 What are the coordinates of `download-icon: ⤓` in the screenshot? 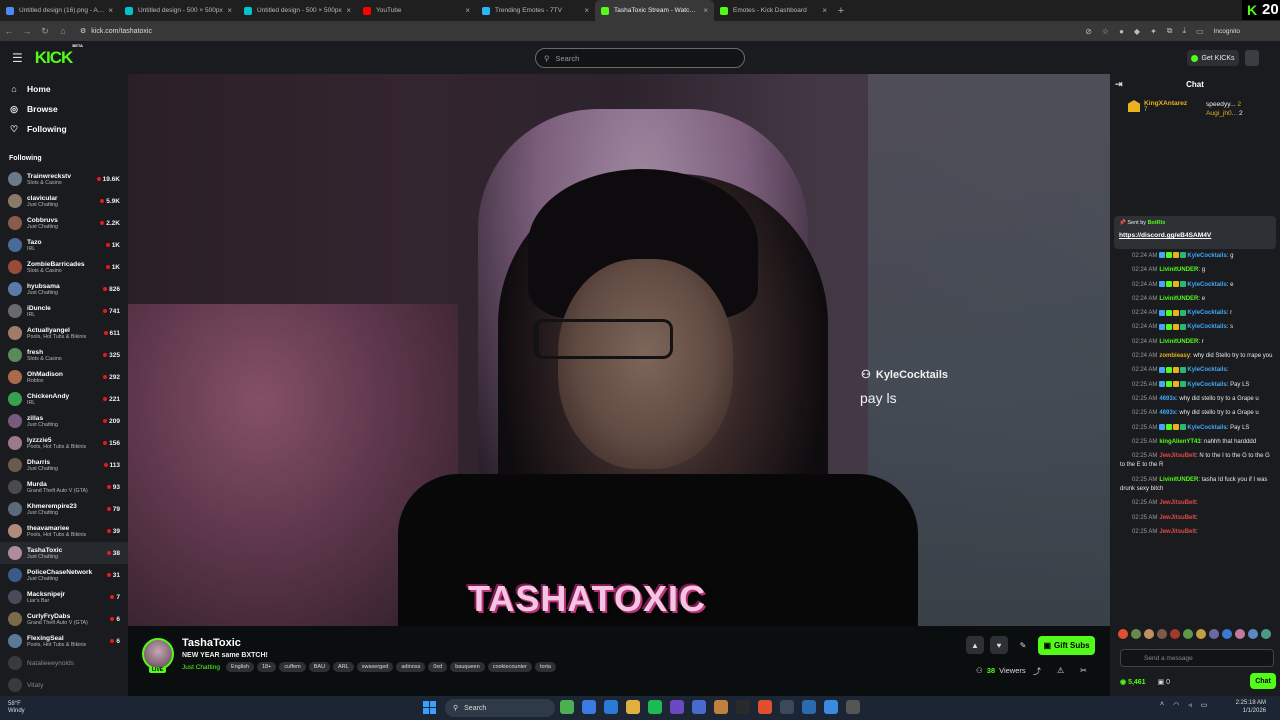 It's located at (1185, 31).